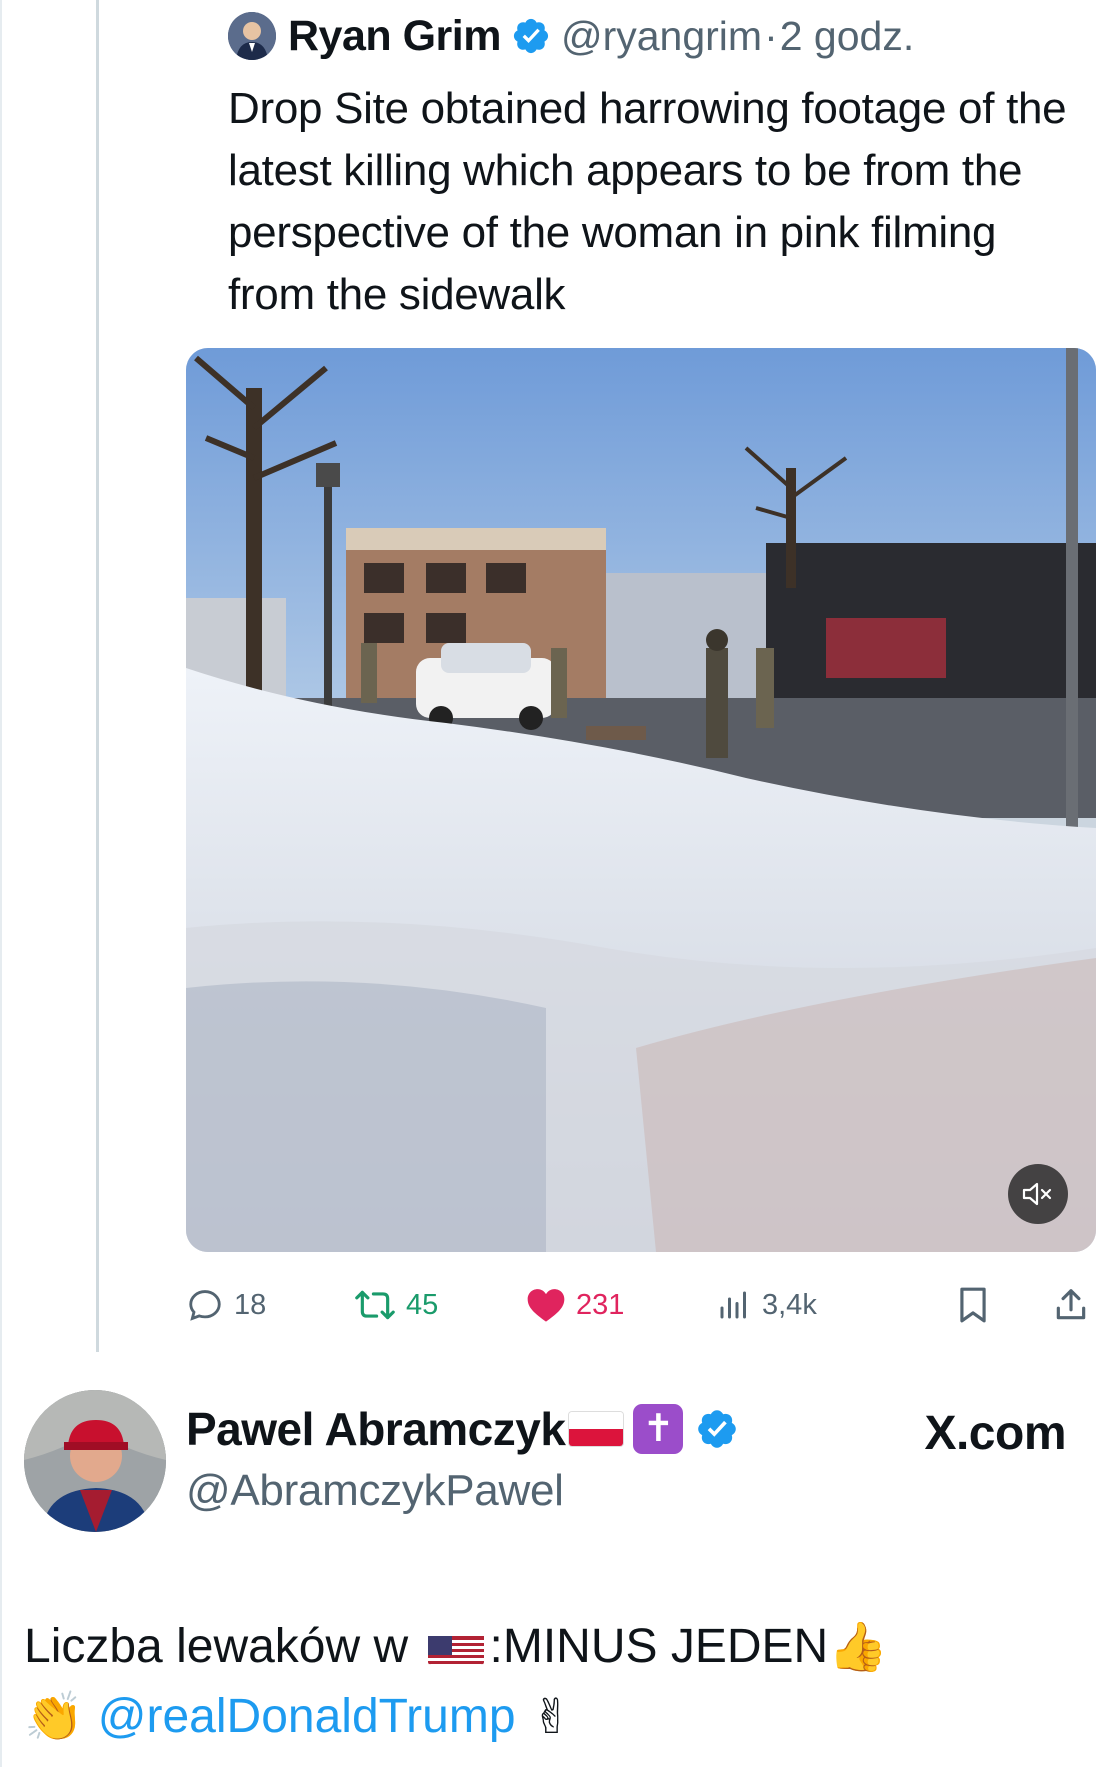  I want to click on bookmark-icon, so click(973, 1305).